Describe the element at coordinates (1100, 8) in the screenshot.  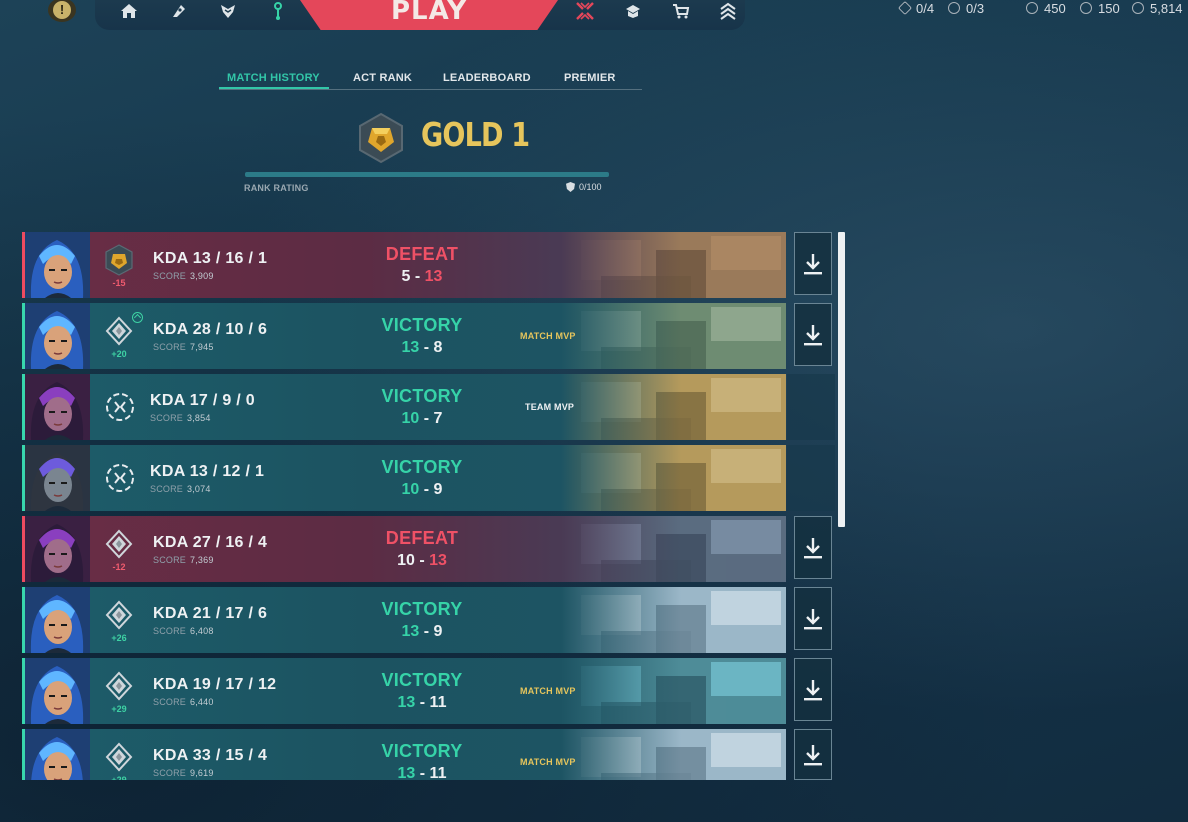
I see `currency-radianite: 150` at that location.